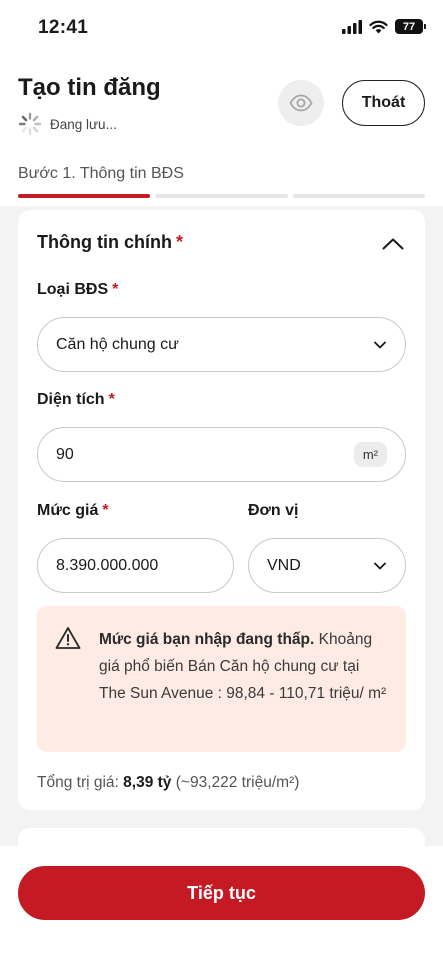  I want to click on property-type-label: Loại BĐS *, so click(77, 290).